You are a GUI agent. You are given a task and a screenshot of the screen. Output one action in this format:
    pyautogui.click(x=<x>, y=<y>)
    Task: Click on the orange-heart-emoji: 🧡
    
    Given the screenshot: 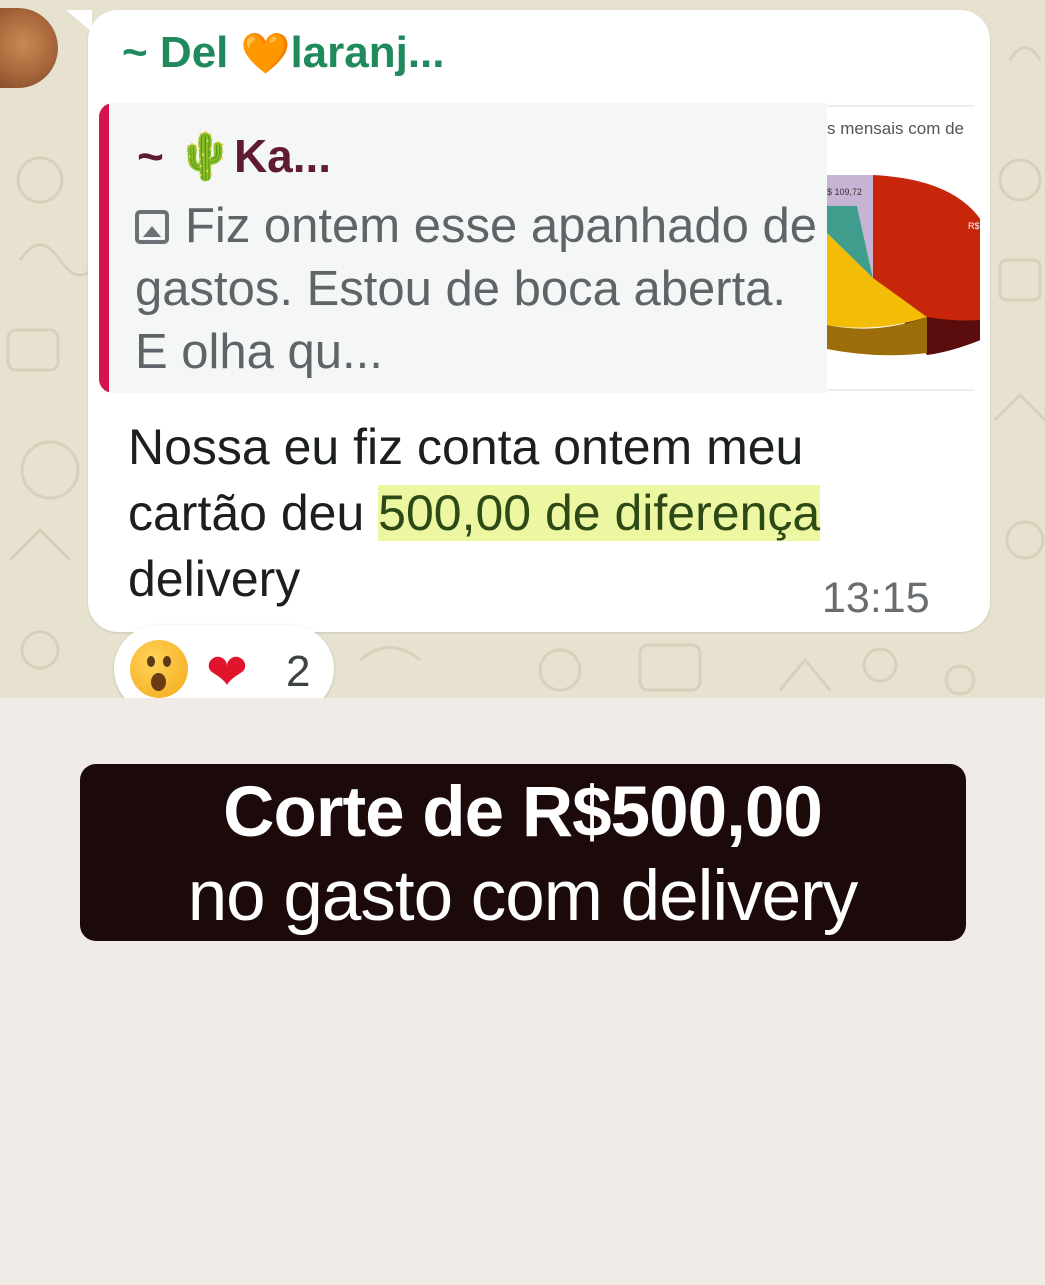 What is the action you would take?
    pyautogui.click(x=265, y=54)
    